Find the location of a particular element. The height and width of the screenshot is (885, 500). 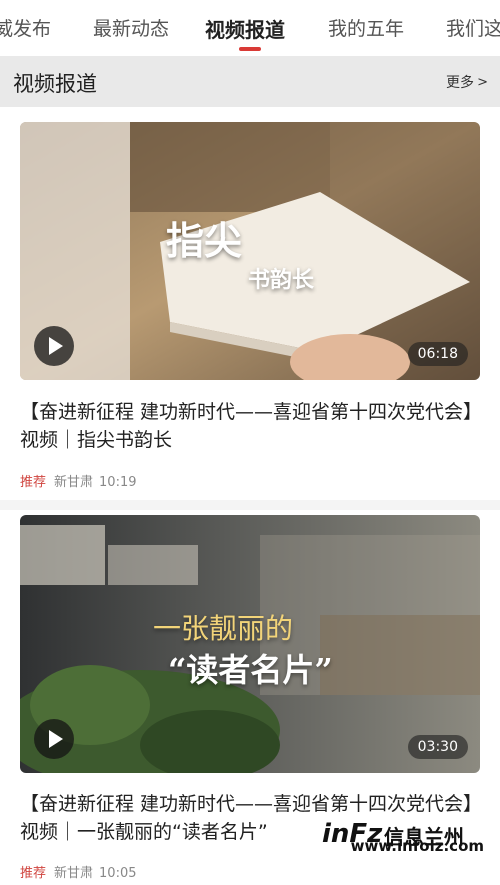

article-meta: 推荐 新甘肃 10:05 is located at coordinates (78, 871).